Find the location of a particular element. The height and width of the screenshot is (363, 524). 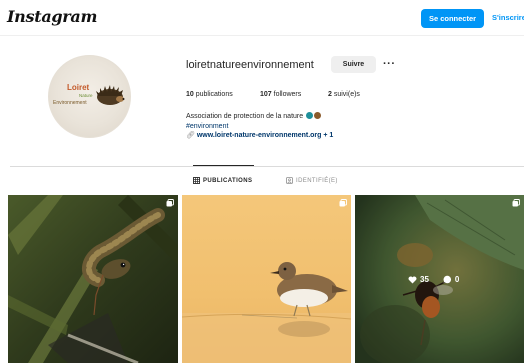

heart-icon is located at coordinates (412, 279).